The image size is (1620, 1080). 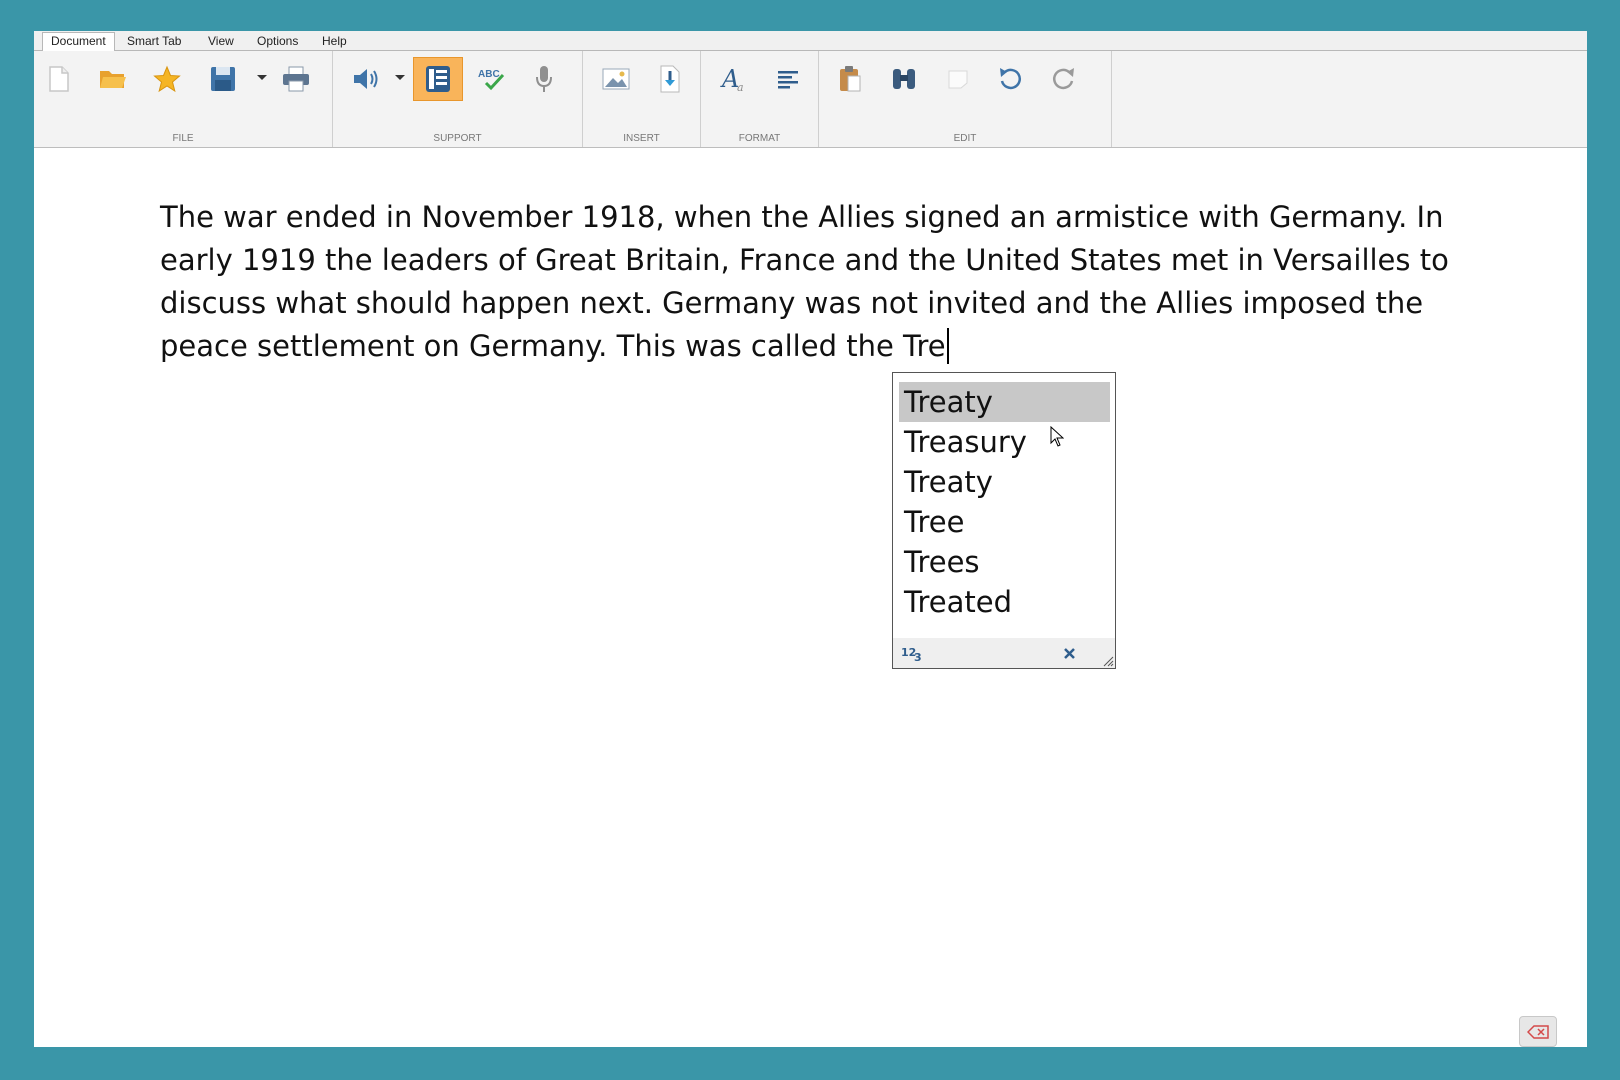 I want to click on new-document-icon, so click(x=59, y=79).